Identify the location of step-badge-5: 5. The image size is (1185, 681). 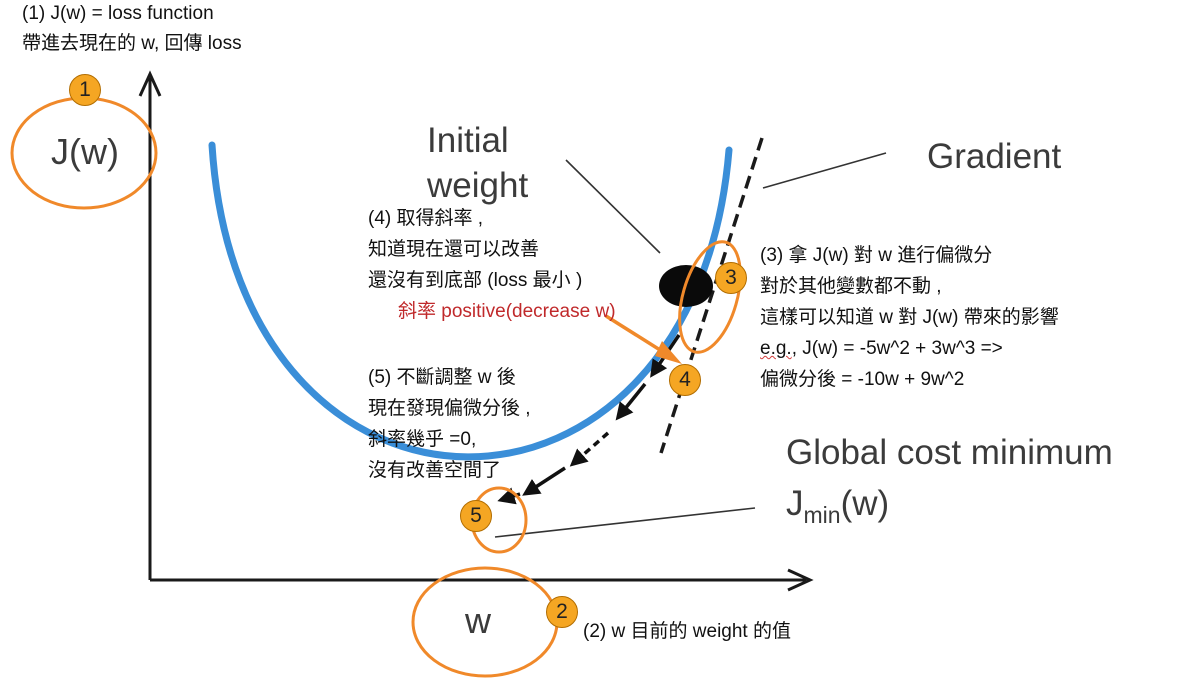
(476, 516).